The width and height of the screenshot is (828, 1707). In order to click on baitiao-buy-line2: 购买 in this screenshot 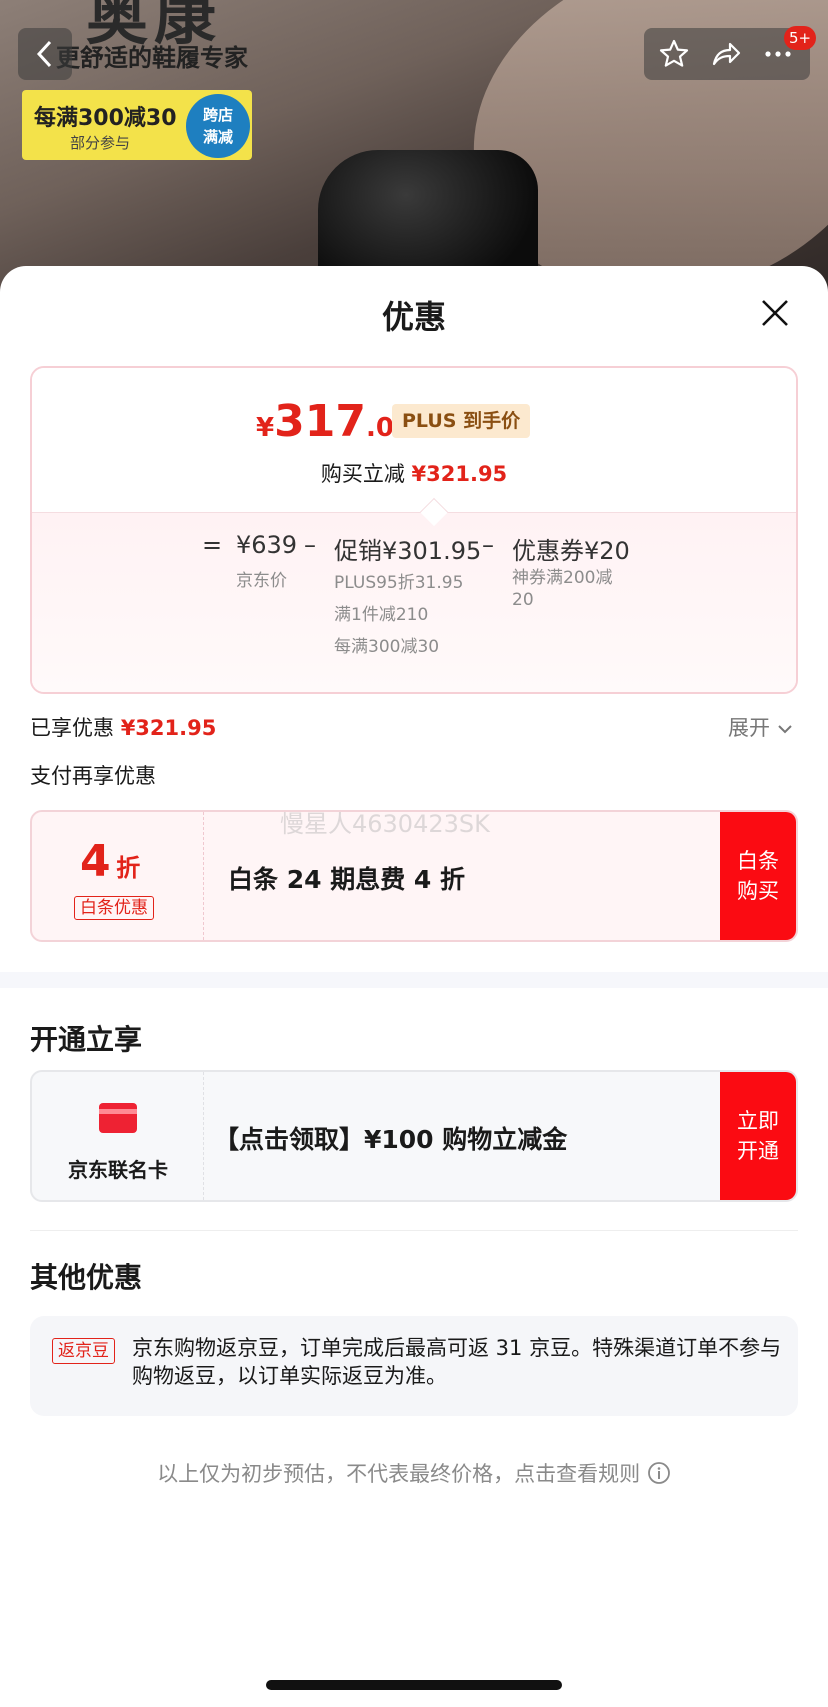, I will do `click(758, 891)`.